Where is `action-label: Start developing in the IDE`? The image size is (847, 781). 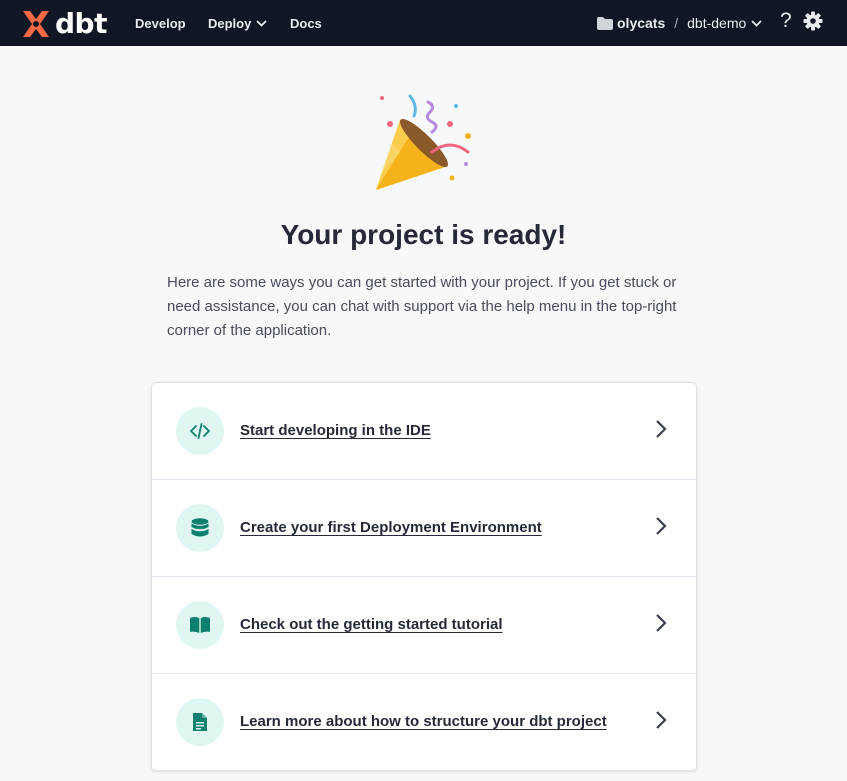
action-label: Start developing in the IDE is located at coordinates (335, 430).